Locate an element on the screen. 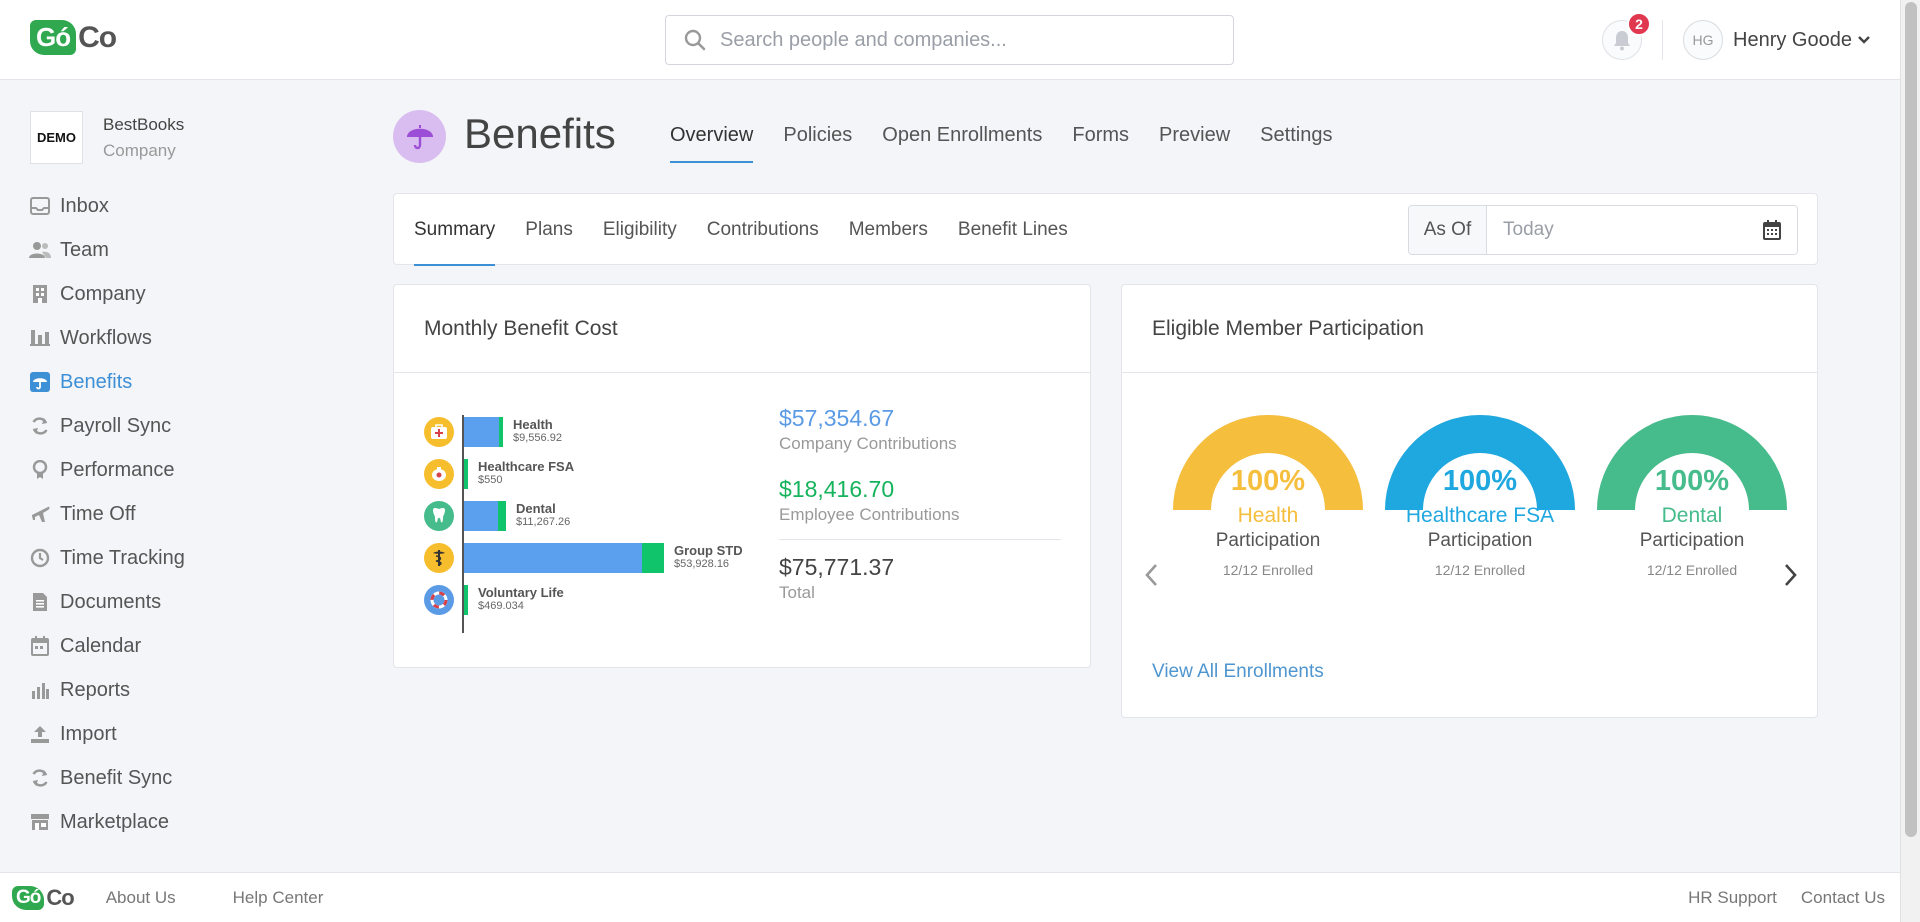 The height and width of the screenshot is (922, 1920). sidebar-item-reports: Reports is located at coordinates (106, 690).